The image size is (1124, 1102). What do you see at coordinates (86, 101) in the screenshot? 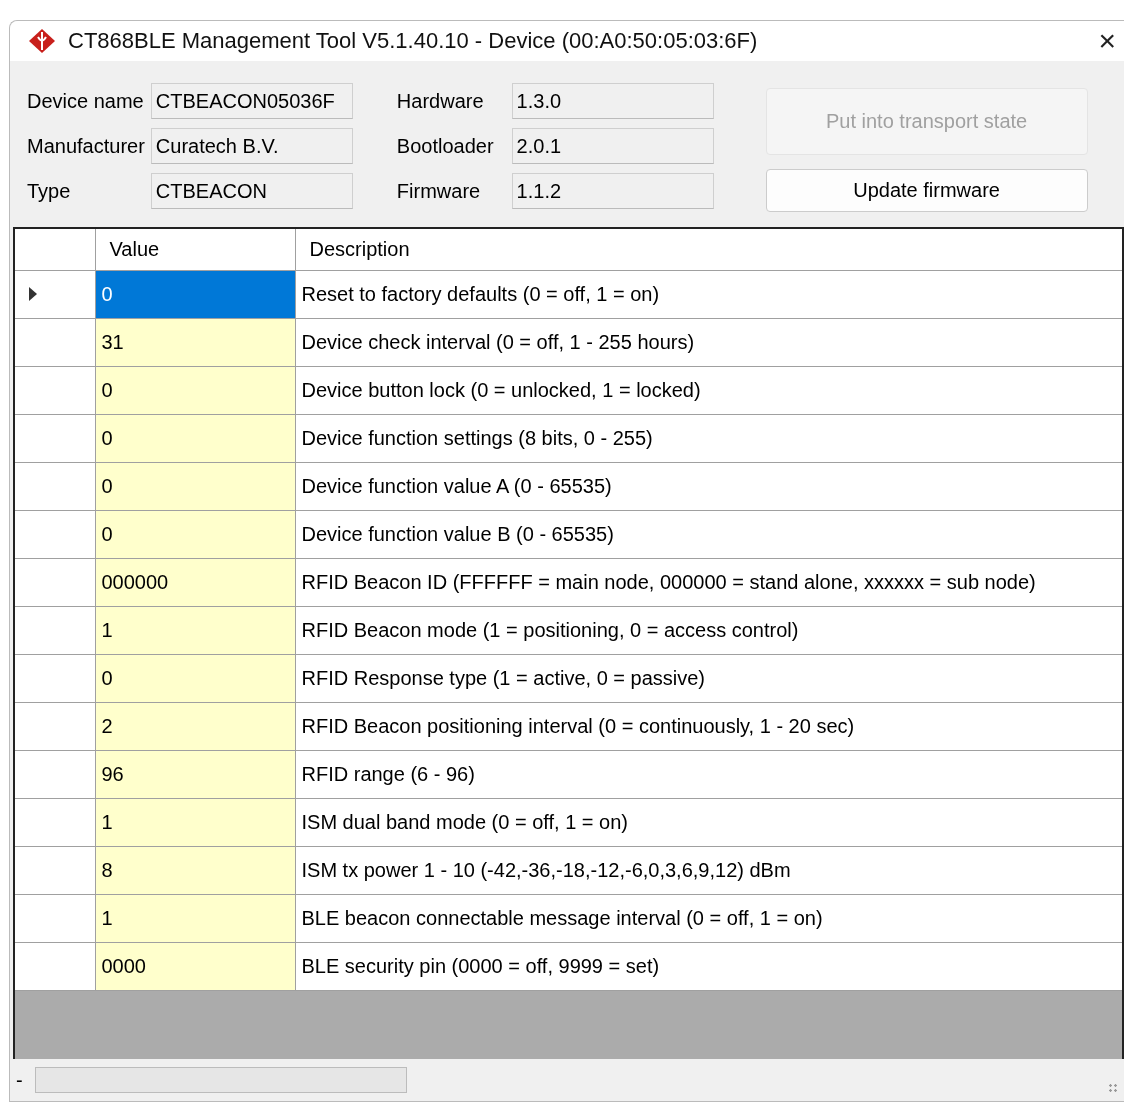
I see `field-label: Device name` at bounding box center [86, 101].